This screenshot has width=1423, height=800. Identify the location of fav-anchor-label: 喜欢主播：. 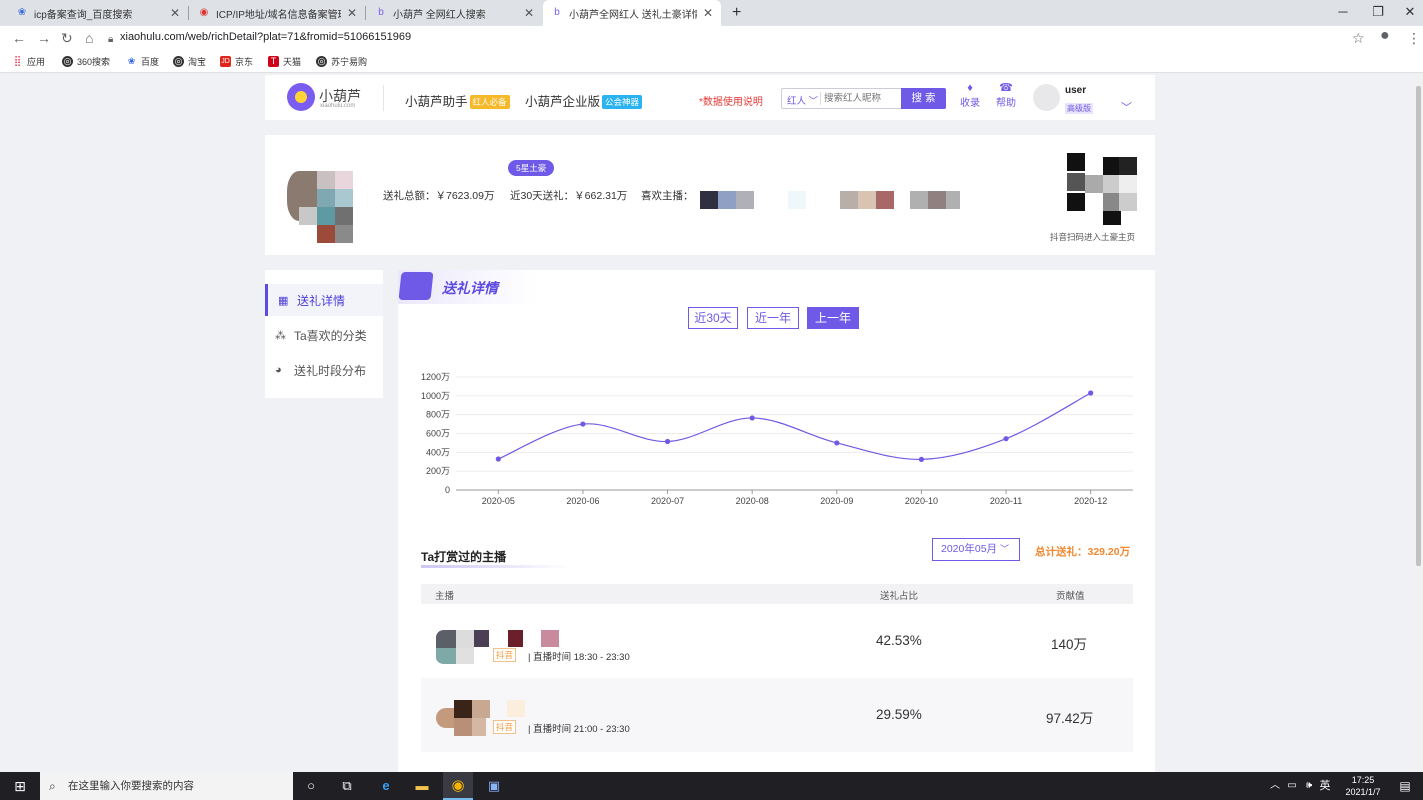
(667, 196).